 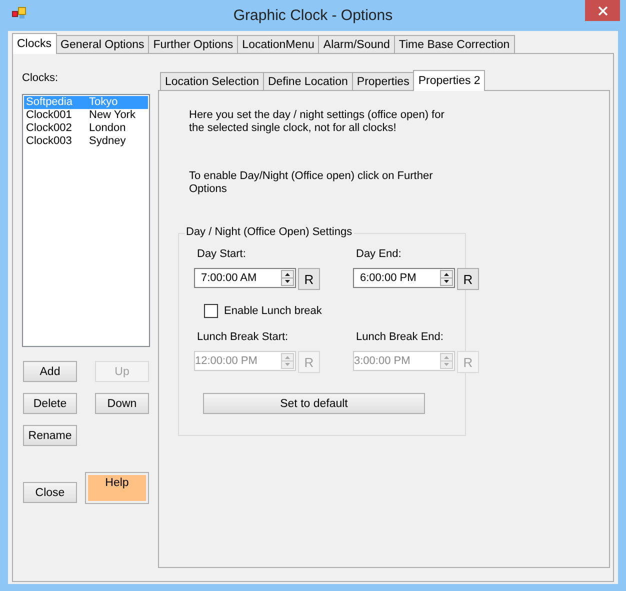 What do you see at coordinates (50, 492) in the screenshot?
I see `button: Close` at bounding box center [50, 492].